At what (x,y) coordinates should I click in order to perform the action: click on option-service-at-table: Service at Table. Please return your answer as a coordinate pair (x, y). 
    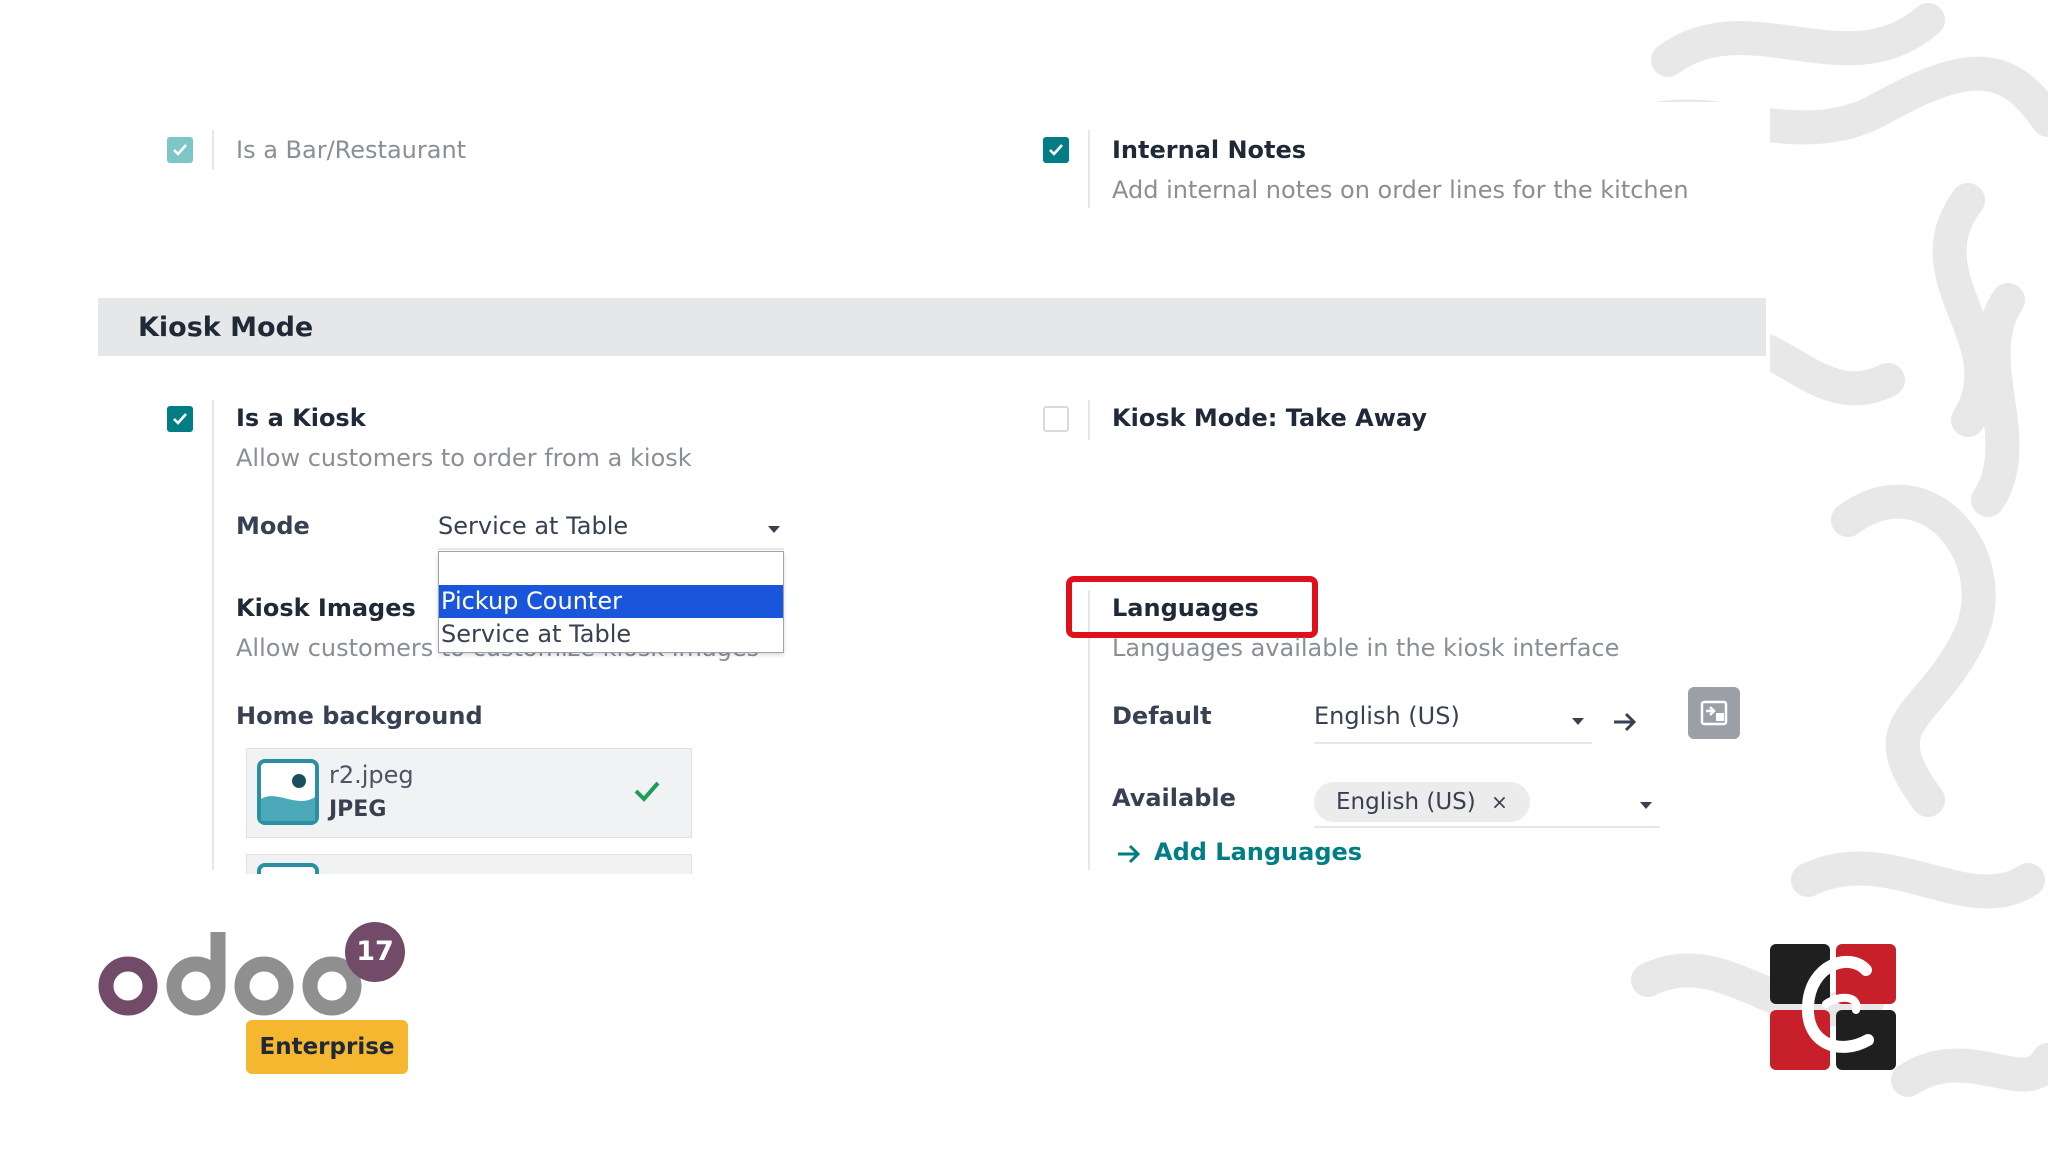
    Looking at the image, I should click on (611, 634).